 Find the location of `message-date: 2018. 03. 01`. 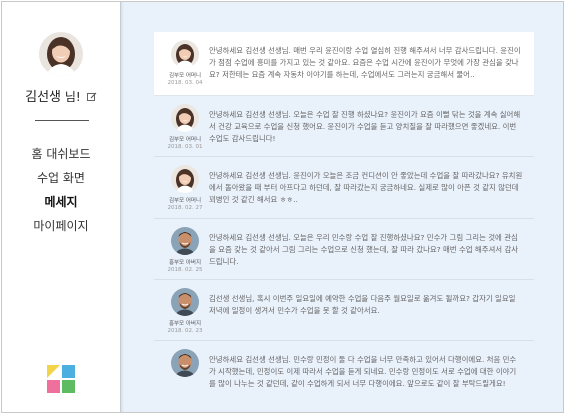

message-date: 2018. 03. 01 is located at coordinates (185, 147).